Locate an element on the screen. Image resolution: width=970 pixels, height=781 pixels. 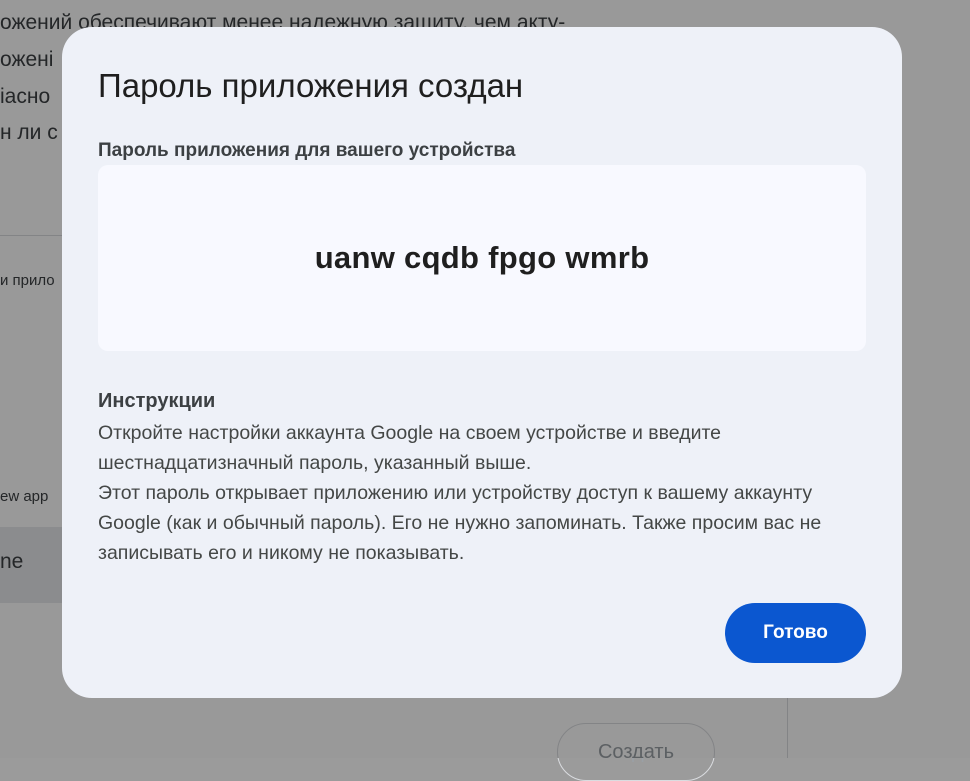
dialog-title: Пароль приложения создан is located at coordinates (311, 85).